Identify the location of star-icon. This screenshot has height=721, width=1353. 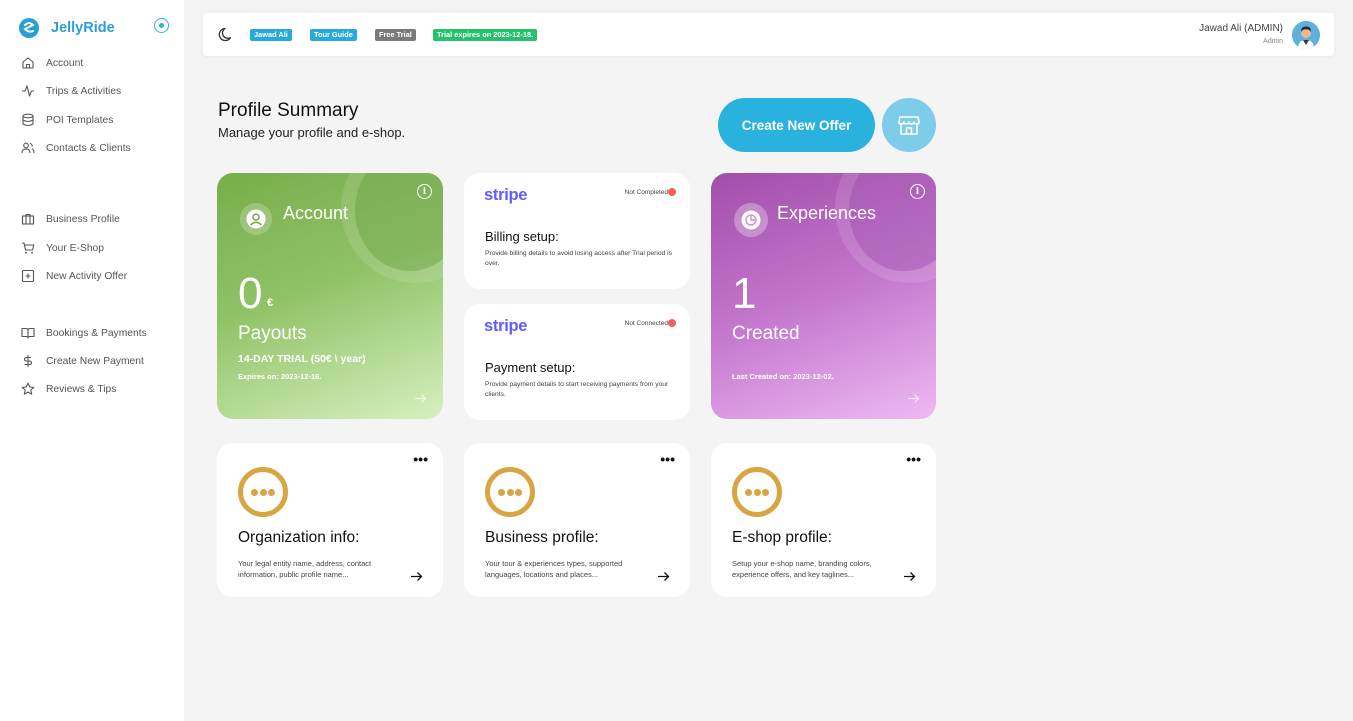
(28, 388).